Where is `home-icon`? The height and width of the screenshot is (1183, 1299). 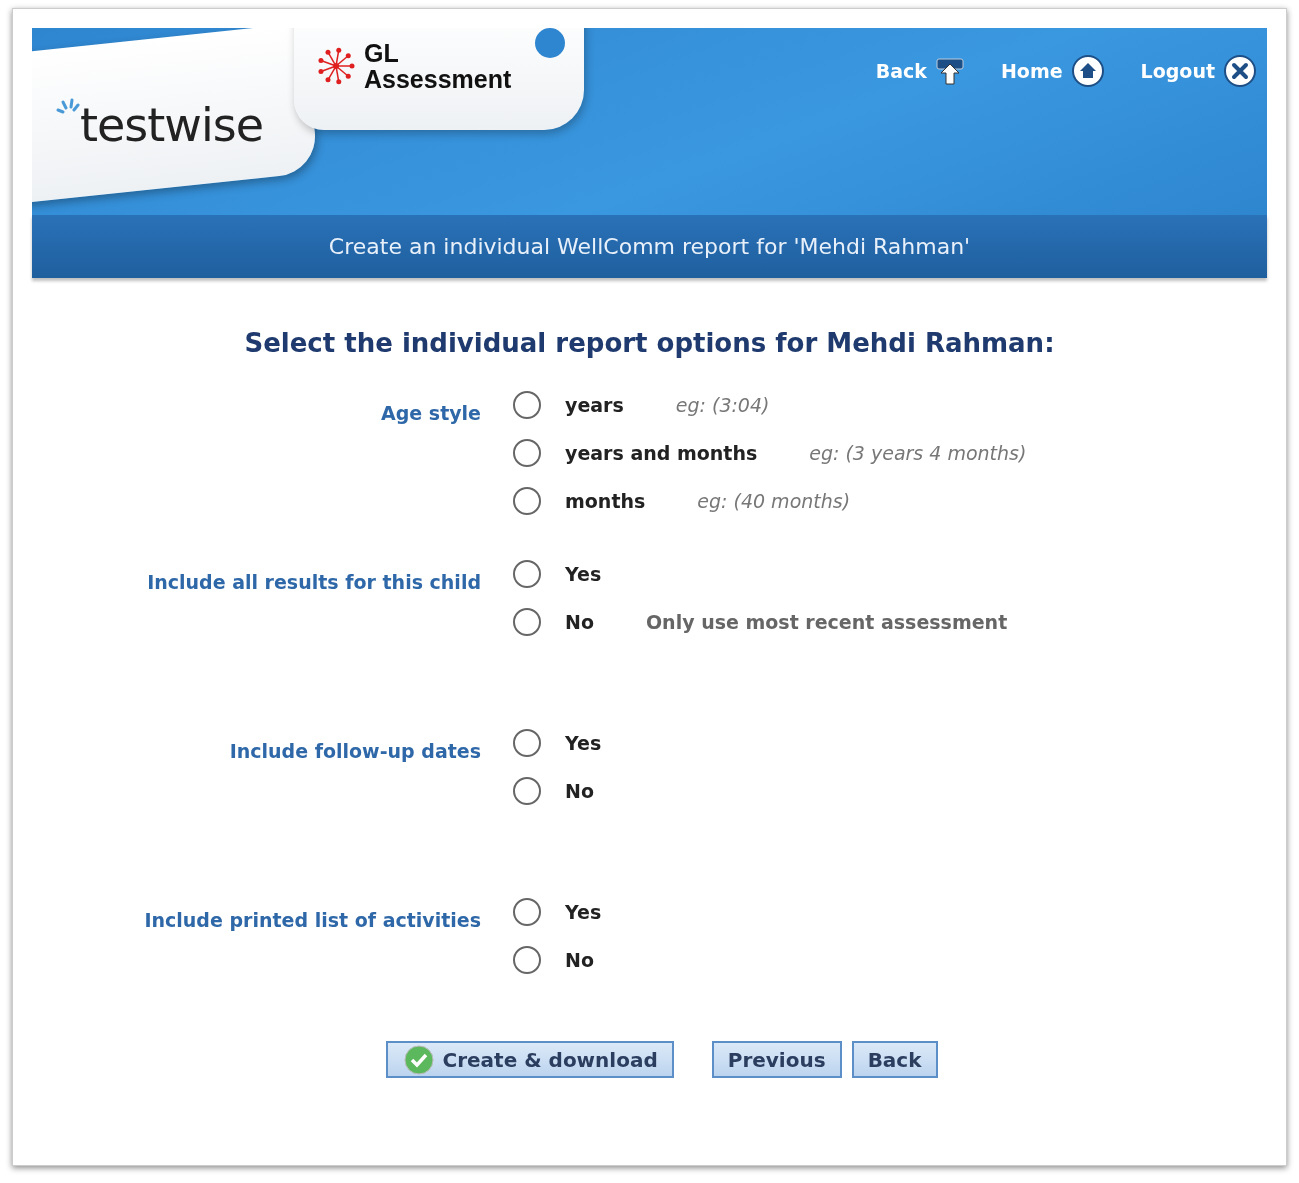 home-icon is located at coordinates (1087, 71).